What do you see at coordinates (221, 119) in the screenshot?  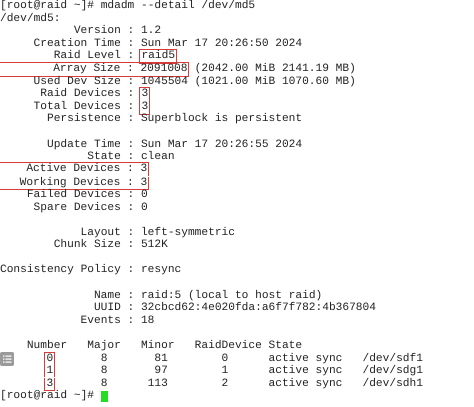 I see `field-value: Superblock is persistent` at bounding box center [221, 119].